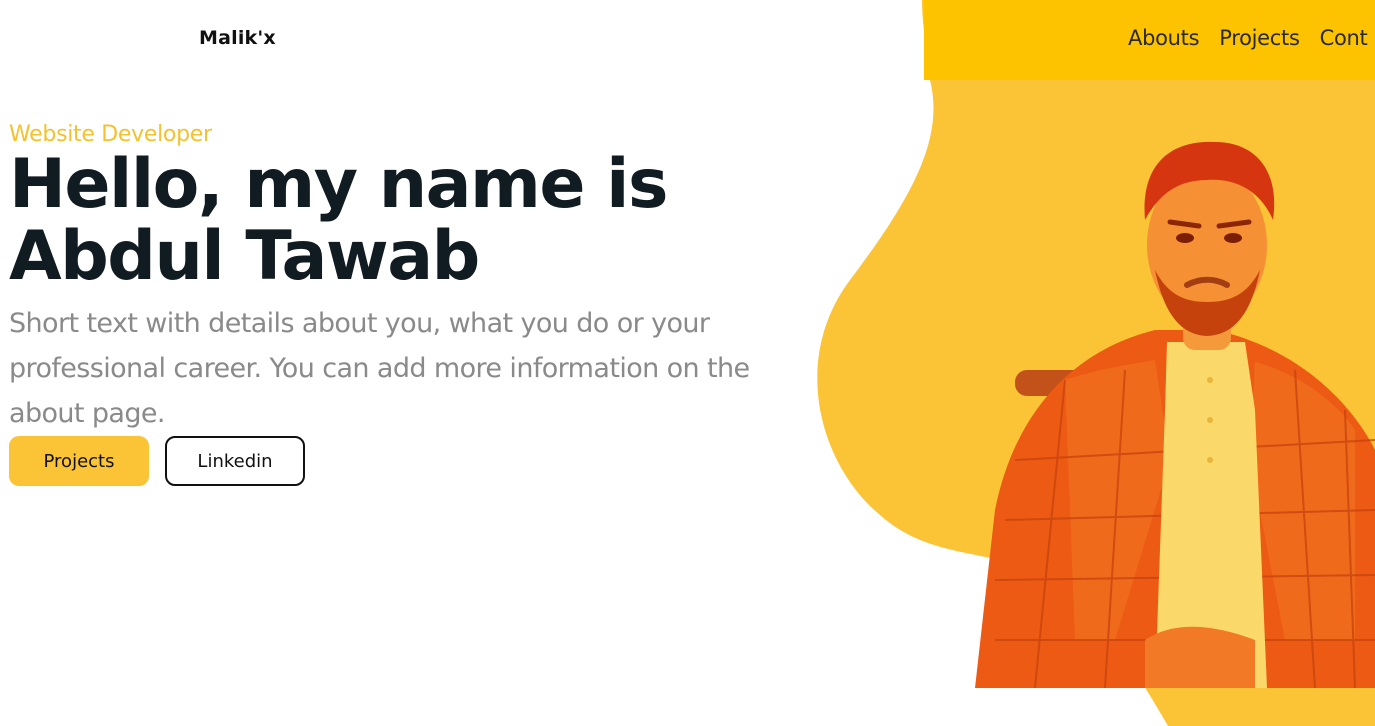 The image size is (1375, 726). I want to click on main-nav: Abouts Projects Cont, so click(1248, 38).